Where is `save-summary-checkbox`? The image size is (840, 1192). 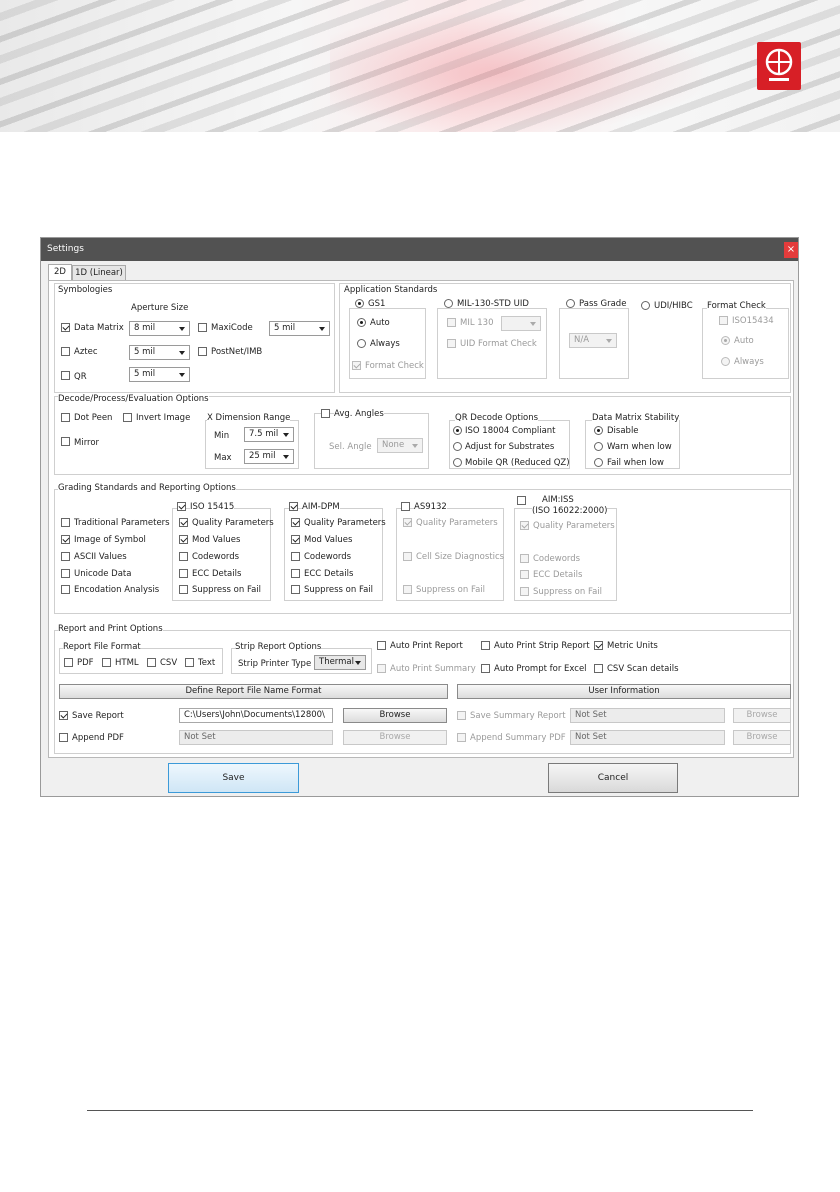 save-summary-checkbox is located at coordinates (461, 715).